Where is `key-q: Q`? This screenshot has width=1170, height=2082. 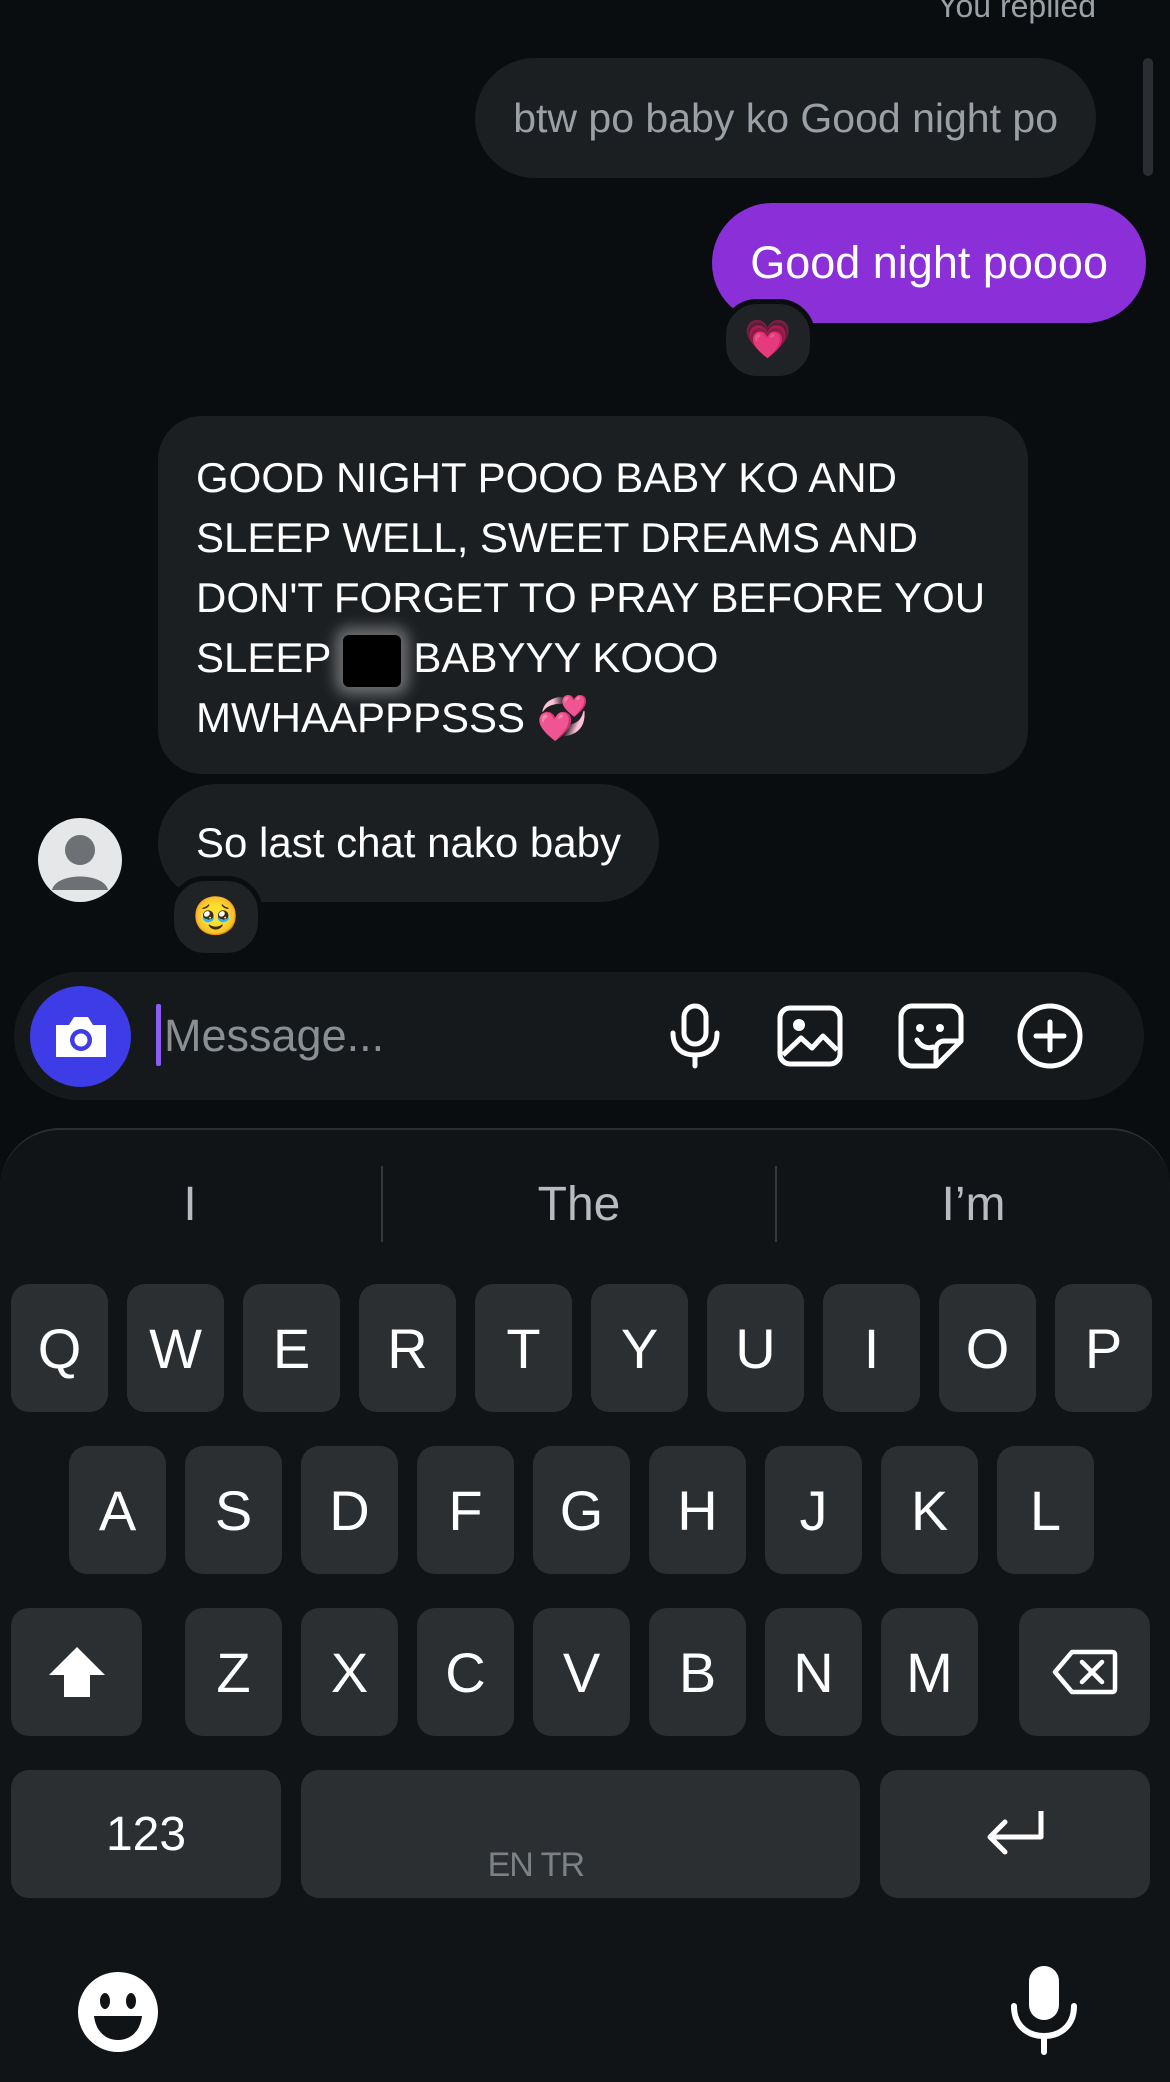 key-q: Q is located at coordinates (59, 1348).